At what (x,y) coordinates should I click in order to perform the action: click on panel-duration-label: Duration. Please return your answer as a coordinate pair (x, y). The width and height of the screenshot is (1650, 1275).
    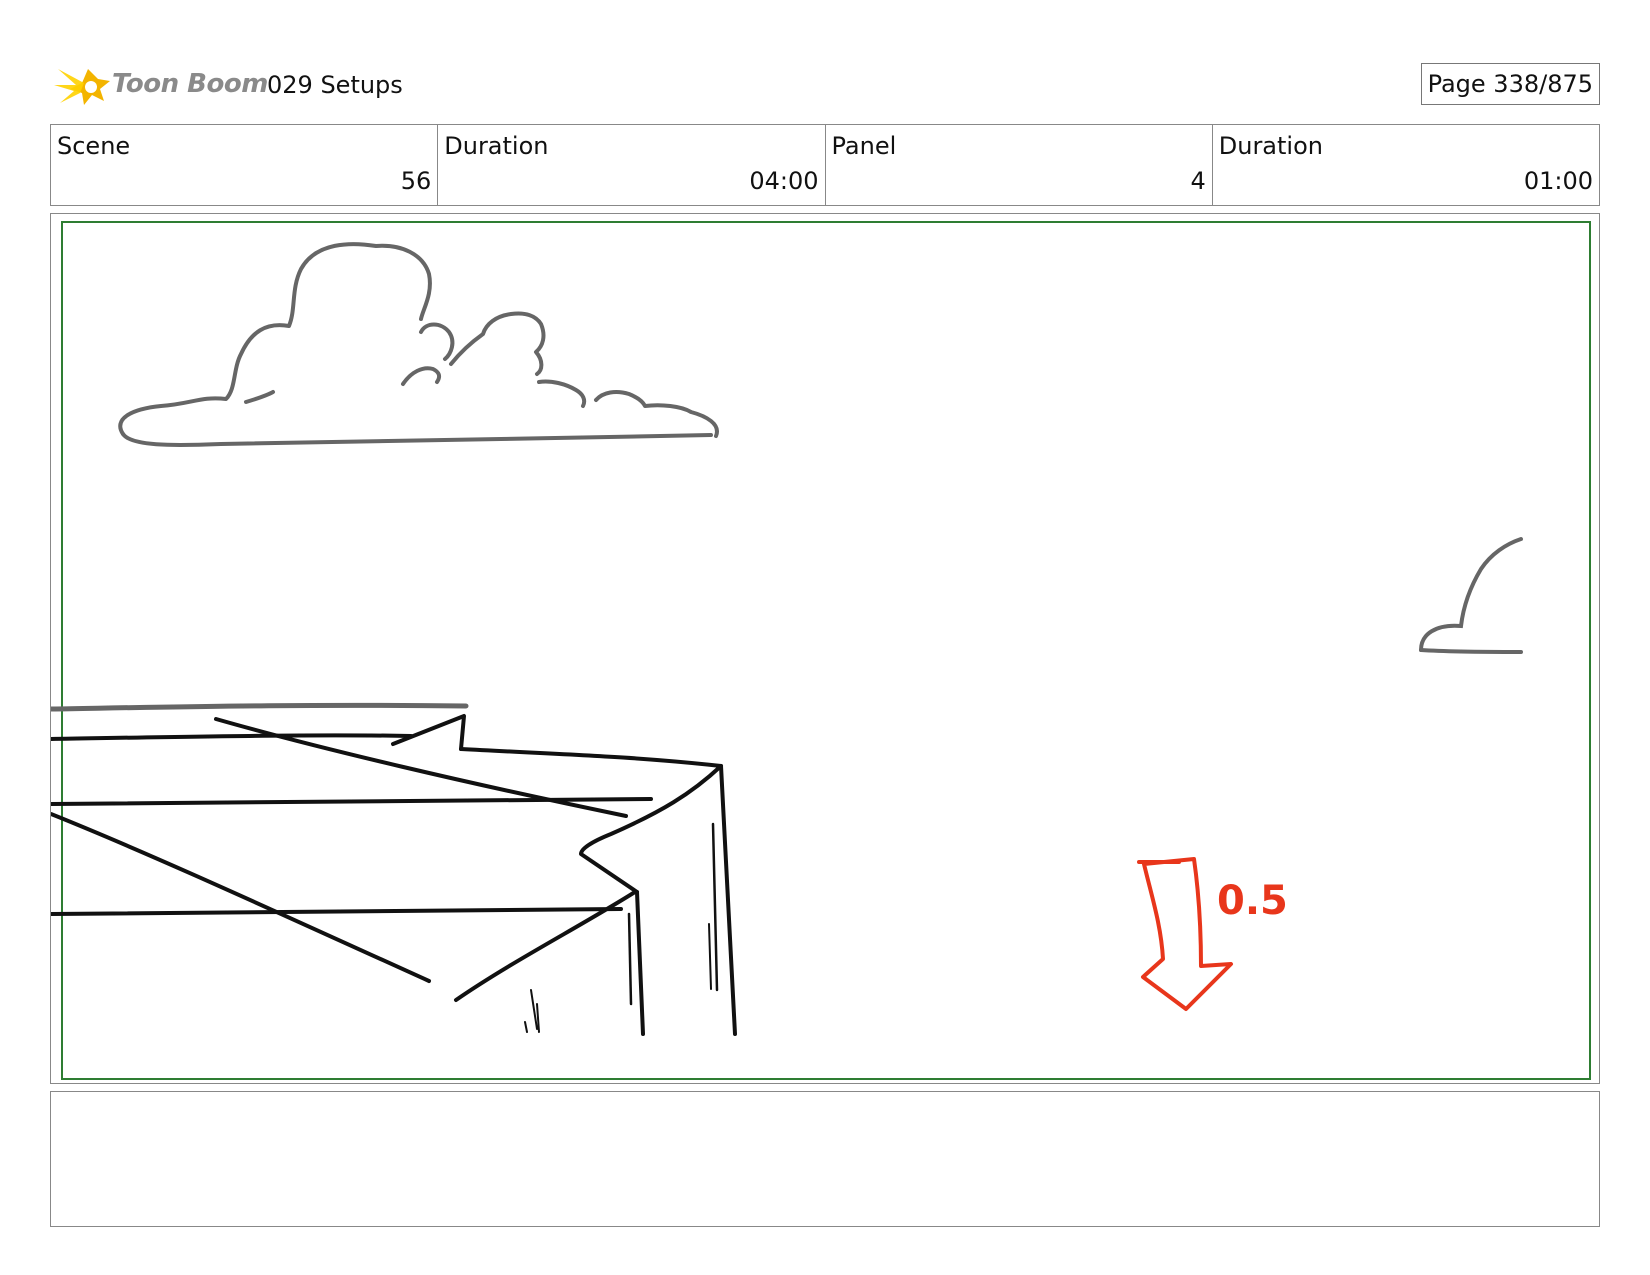
    Looking at the image, I should click on (1270, 146).